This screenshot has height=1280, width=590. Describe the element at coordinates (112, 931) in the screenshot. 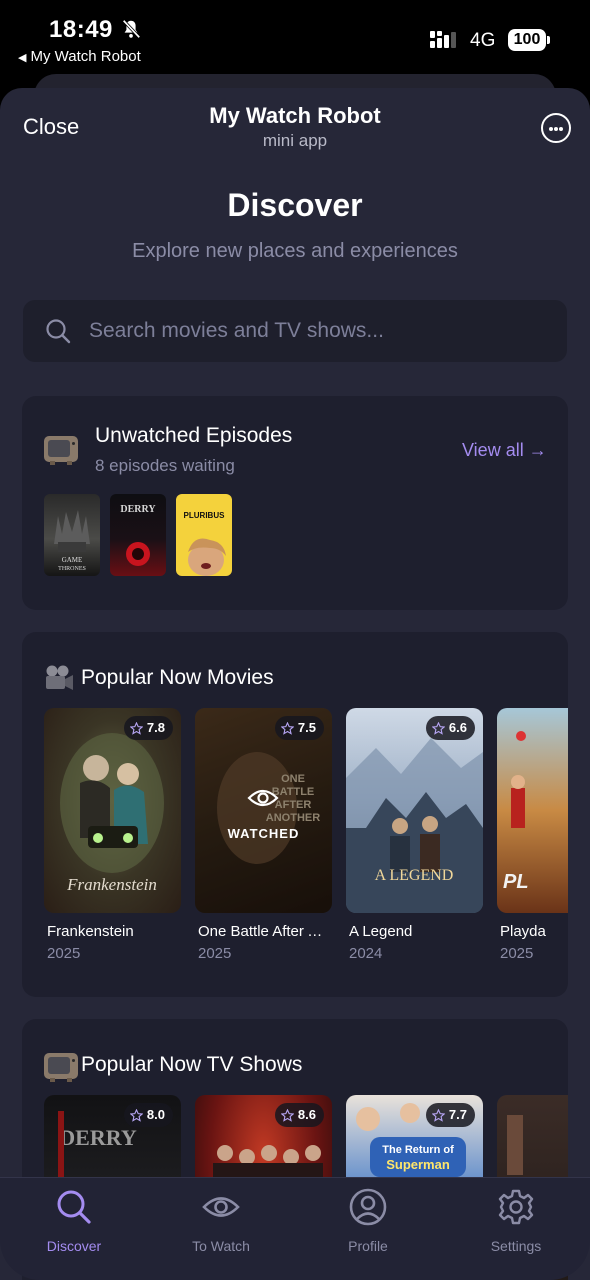

I see `movie-title: Frankenstein` at that location.